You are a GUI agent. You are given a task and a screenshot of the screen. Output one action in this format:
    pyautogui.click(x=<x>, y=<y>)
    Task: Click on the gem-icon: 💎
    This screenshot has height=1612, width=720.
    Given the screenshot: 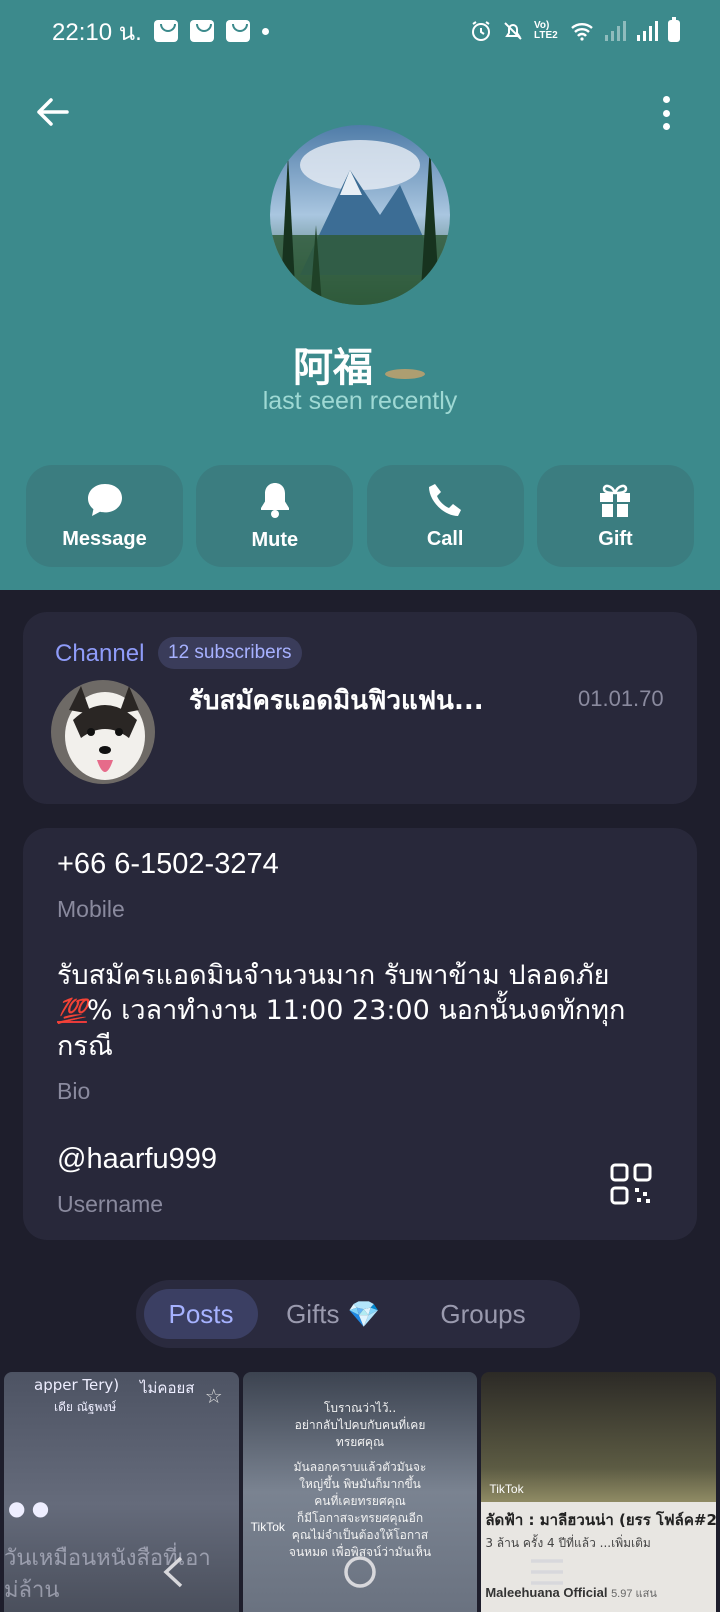 What is the action you would take?
    pyautogui.click(x=363, y=1313)
    